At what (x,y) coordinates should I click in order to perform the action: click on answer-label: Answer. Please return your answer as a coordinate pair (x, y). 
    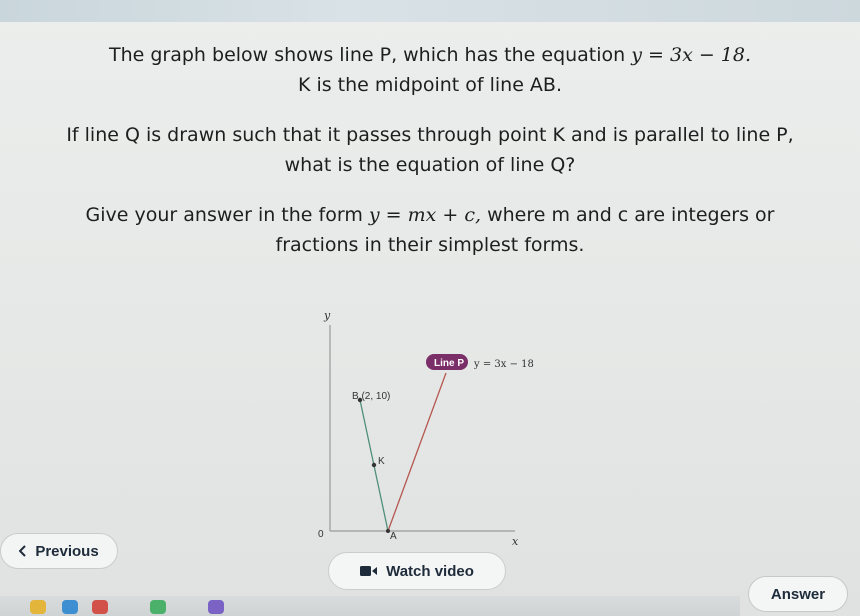
    Looking at the image, I should click on (798, 594).